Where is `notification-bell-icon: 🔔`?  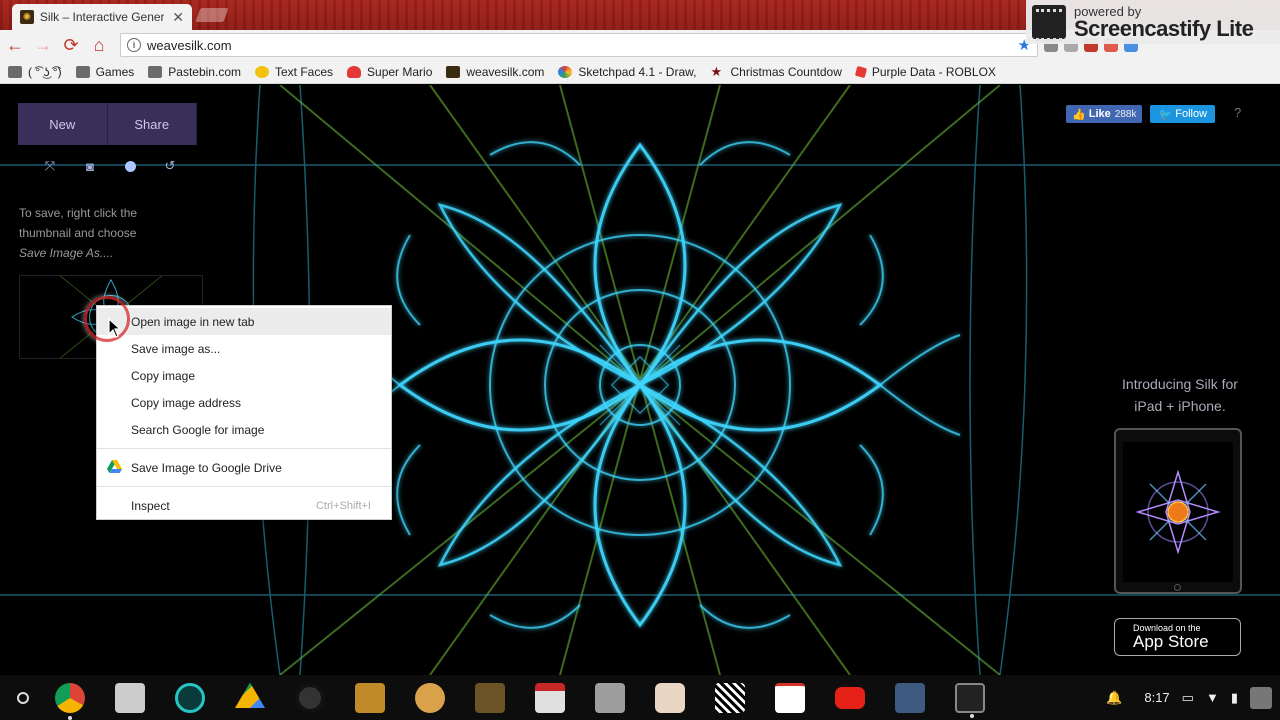 notification-bell-icon: 🔔 is located at coordinates (1114, 698).